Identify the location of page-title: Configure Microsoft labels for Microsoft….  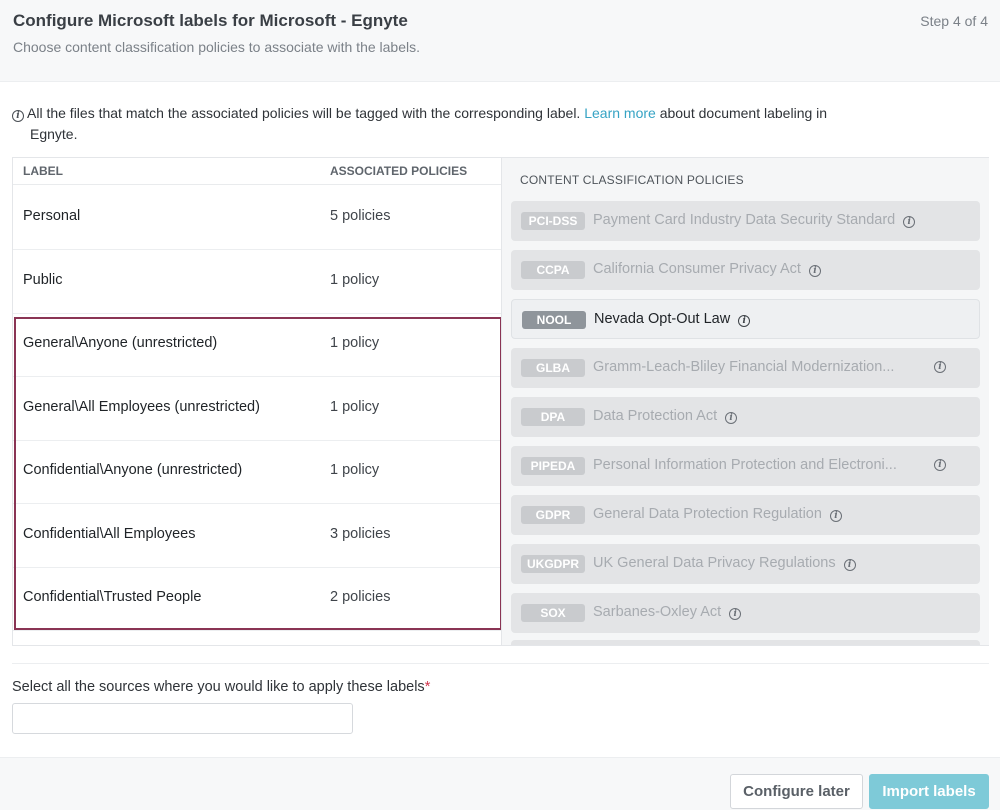
(210, 20).